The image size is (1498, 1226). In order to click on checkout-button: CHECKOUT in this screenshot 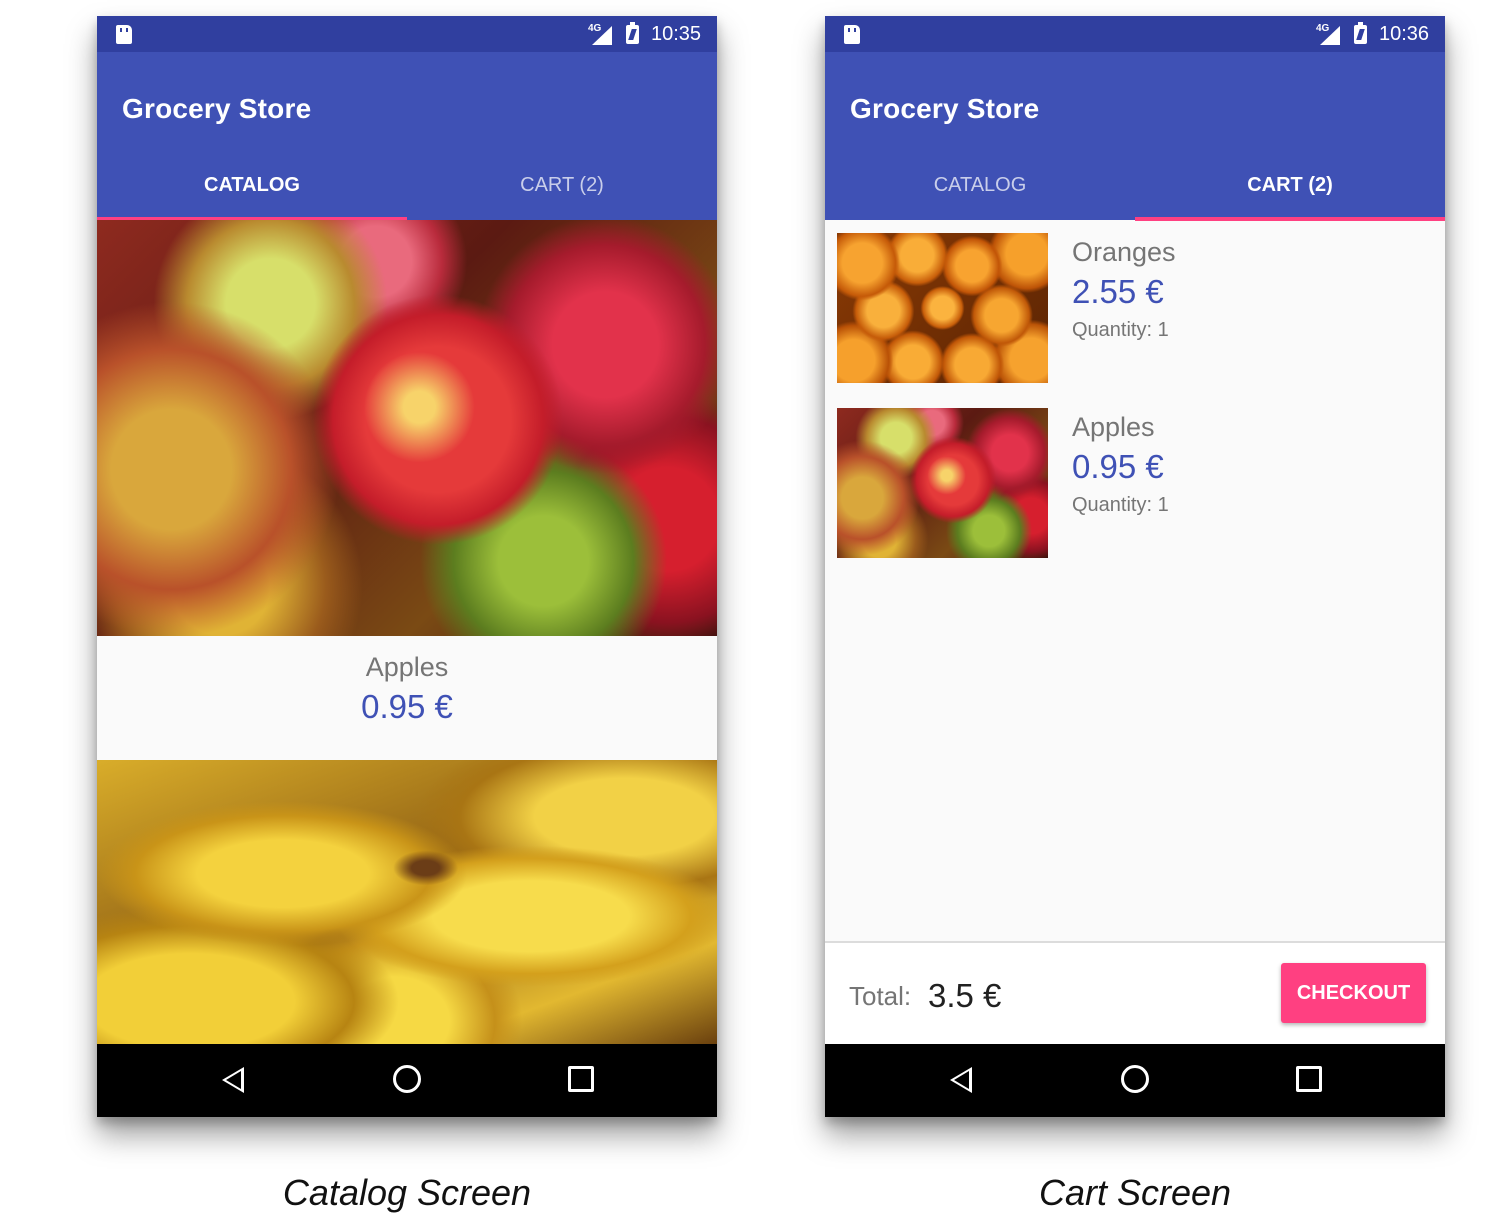, I will do `click(1353, 993)`.